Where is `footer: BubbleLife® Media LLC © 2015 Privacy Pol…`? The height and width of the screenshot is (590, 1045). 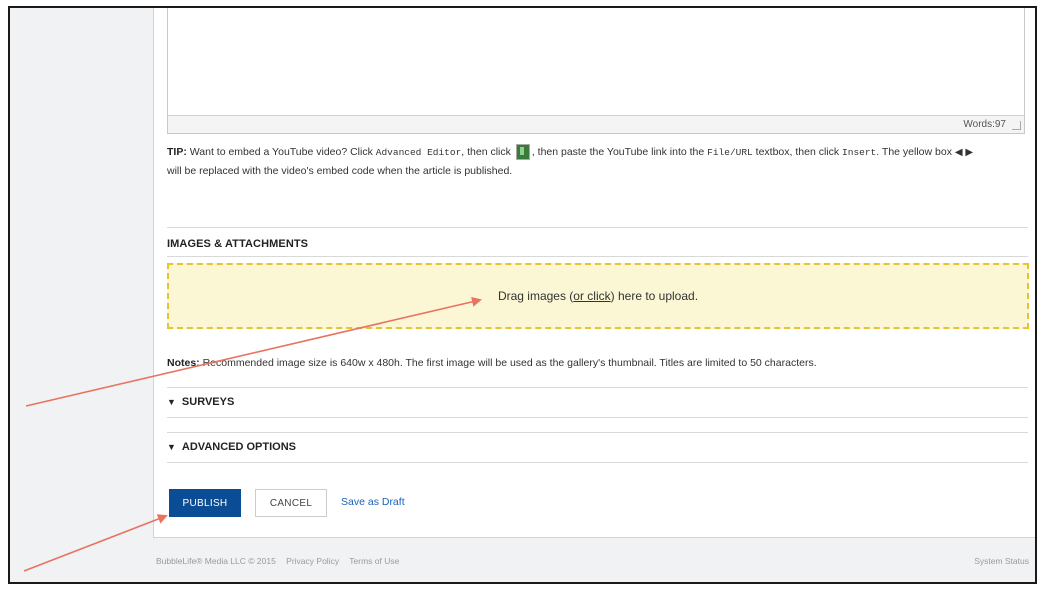
footer: BubbleLife® Media LLC © 2015 Privacy Pol… is located at coordinates (281, 561).